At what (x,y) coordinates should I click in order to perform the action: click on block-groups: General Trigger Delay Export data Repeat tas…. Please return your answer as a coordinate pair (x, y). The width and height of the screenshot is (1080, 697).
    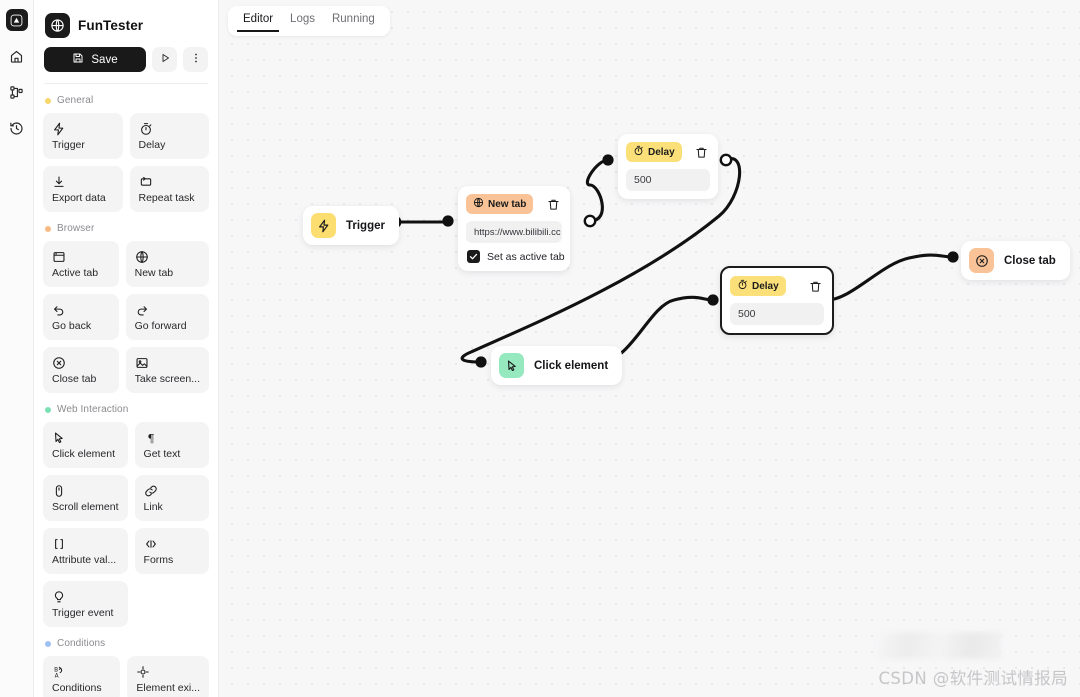
    Looking at the image, I should click on (126, 396).